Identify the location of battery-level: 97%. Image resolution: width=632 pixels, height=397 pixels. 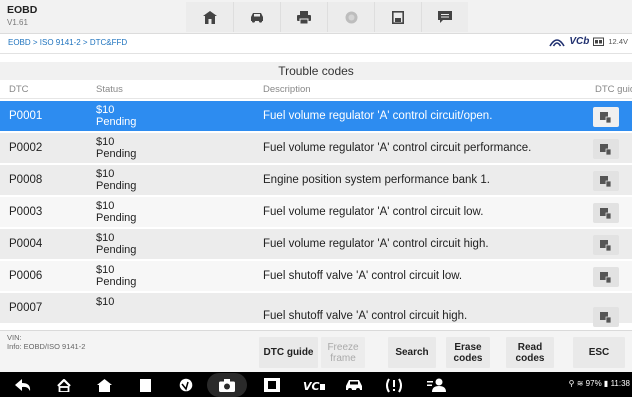
(593, 383).